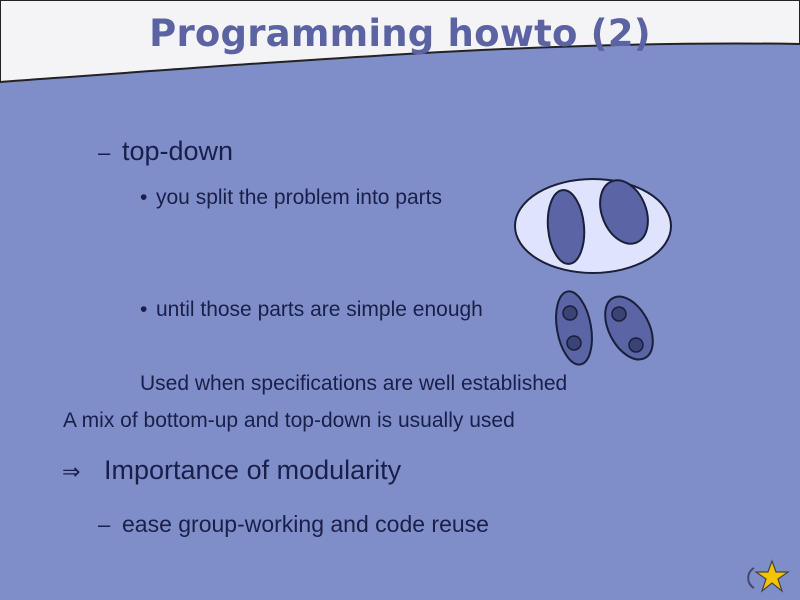  What do you see at coordinates (299, 197) in the screenshot?
I see `split-text: you split the problem into parts` at bounding box center [299, 197].